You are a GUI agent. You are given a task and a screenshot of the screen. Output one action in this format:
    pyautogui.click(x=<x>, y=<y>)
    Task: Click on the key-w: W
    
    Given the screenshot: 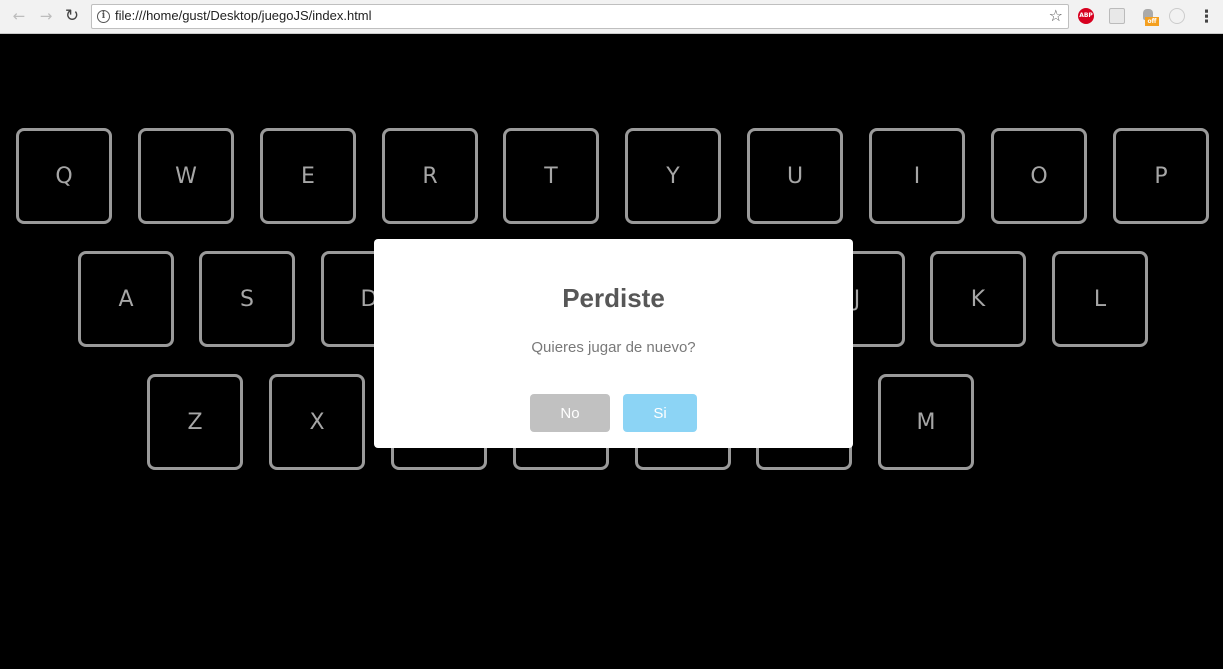 What is the action you would take?
    pyautogui.click(x=186, y=176)
    